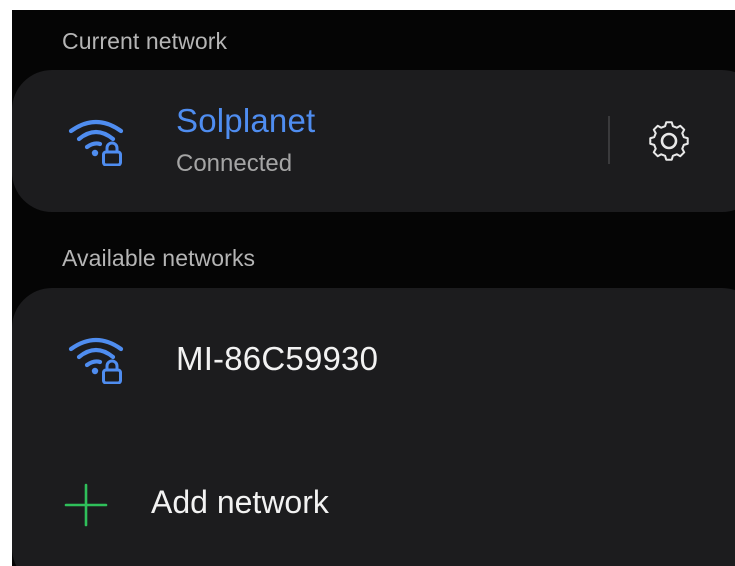 The height and width of the screenshot is (566, 735). What do you see at coordinates (159, 258) in the screenshot?
I see `available-networks-heading: Available networks` at bounding box center [159, 258].